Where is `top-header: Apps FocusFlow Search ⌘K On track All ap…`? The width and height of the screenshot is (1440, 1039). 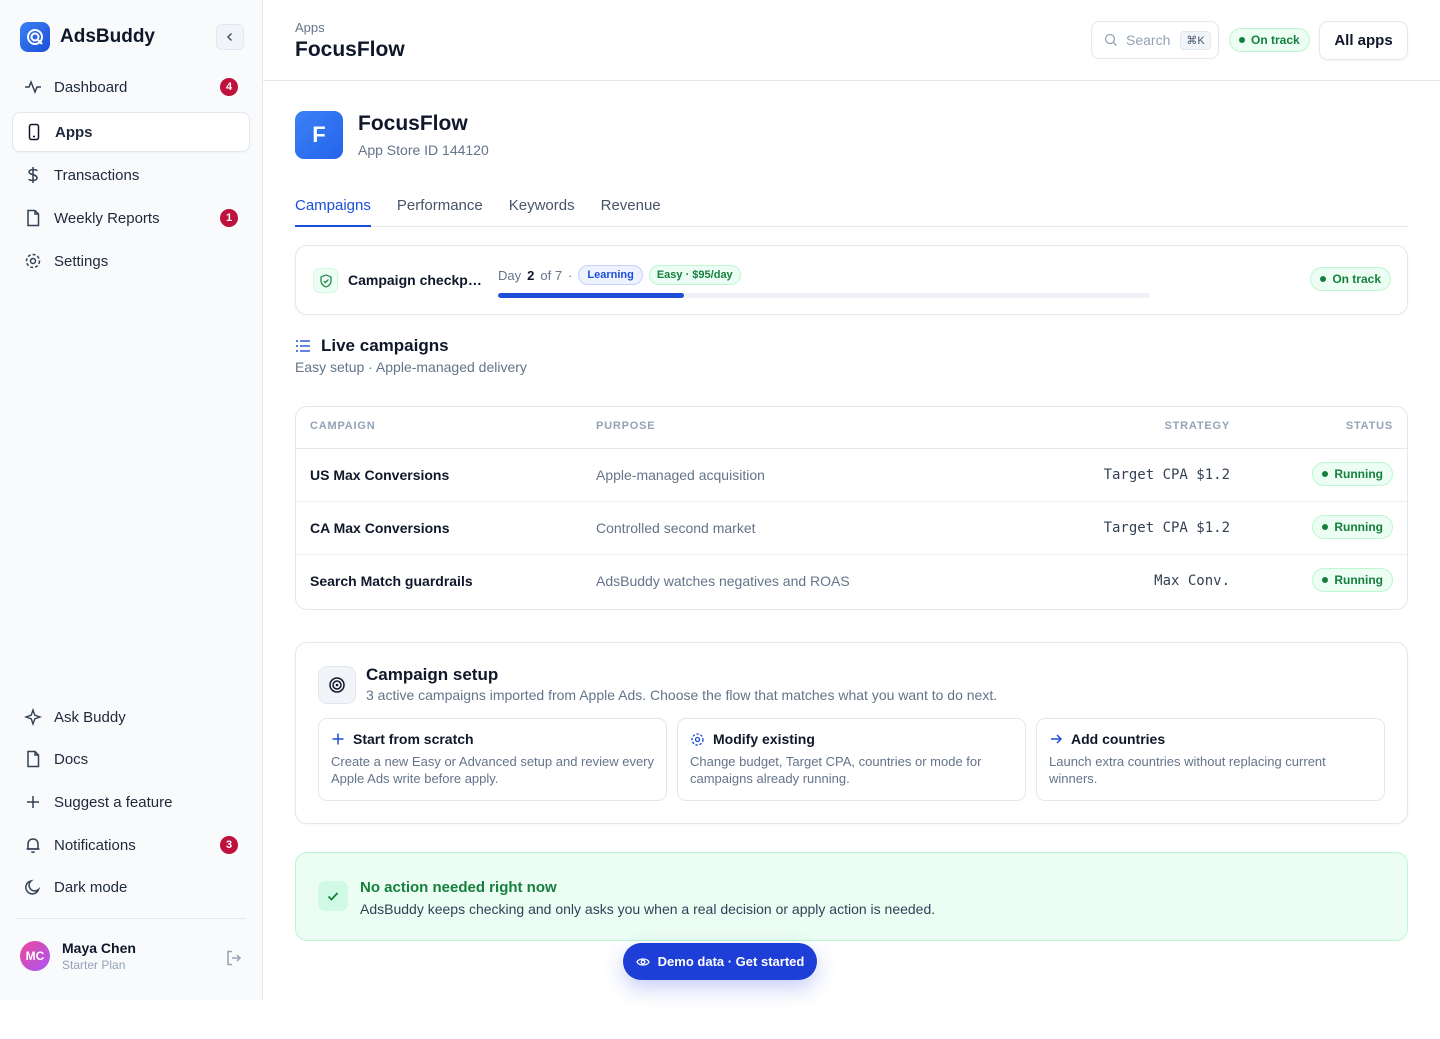 top-header: Apps FocusFlow Search ⌘K On track All ap… is located at coordinates (851, 40).